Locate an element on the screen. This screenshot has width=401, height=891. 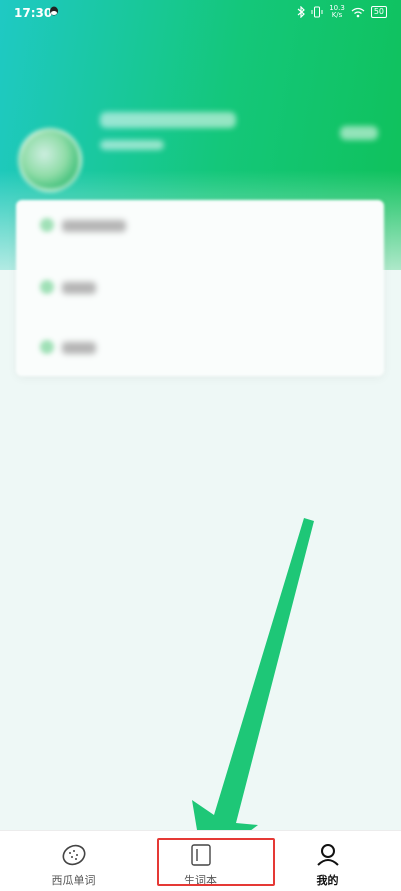
menu-row-1-icon is located at coordinates (47, 225).